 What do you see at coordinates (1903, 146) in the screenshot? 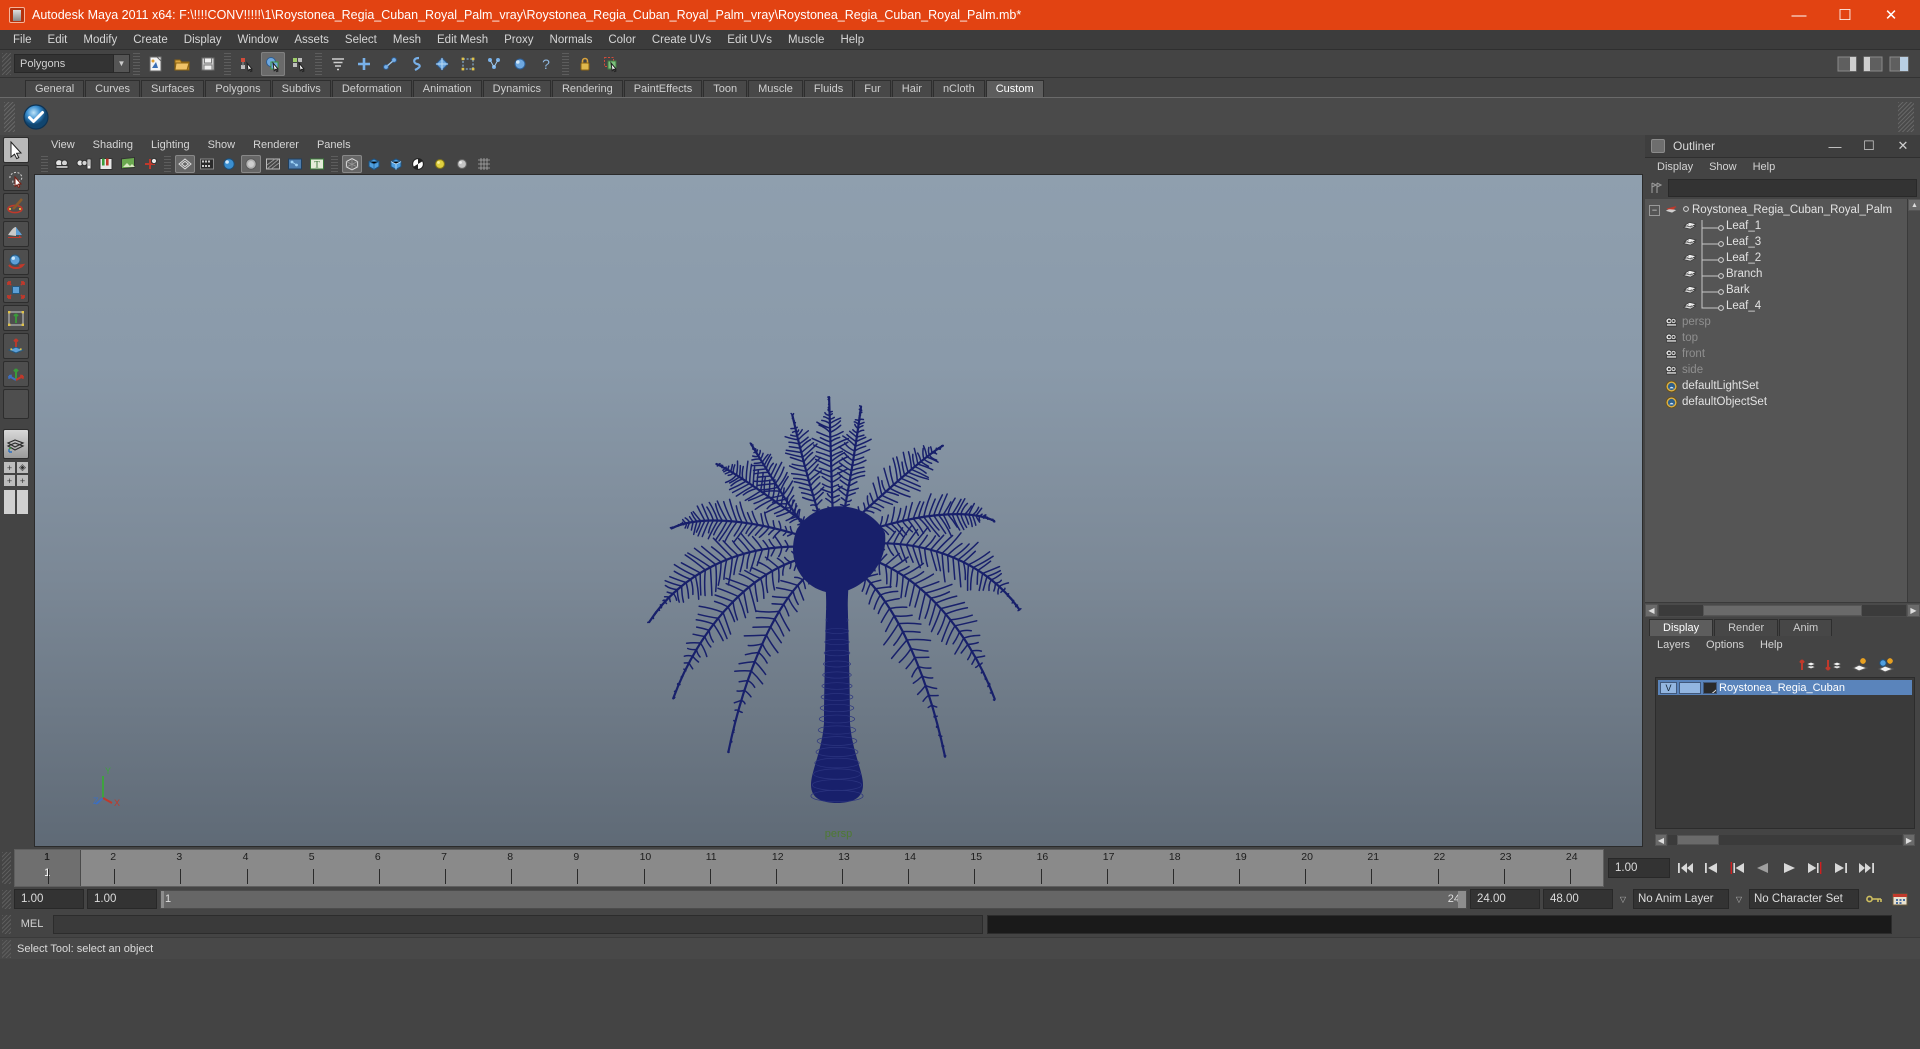
I see `outliner-close-button: ✕` at bounding box center [1903, 146].